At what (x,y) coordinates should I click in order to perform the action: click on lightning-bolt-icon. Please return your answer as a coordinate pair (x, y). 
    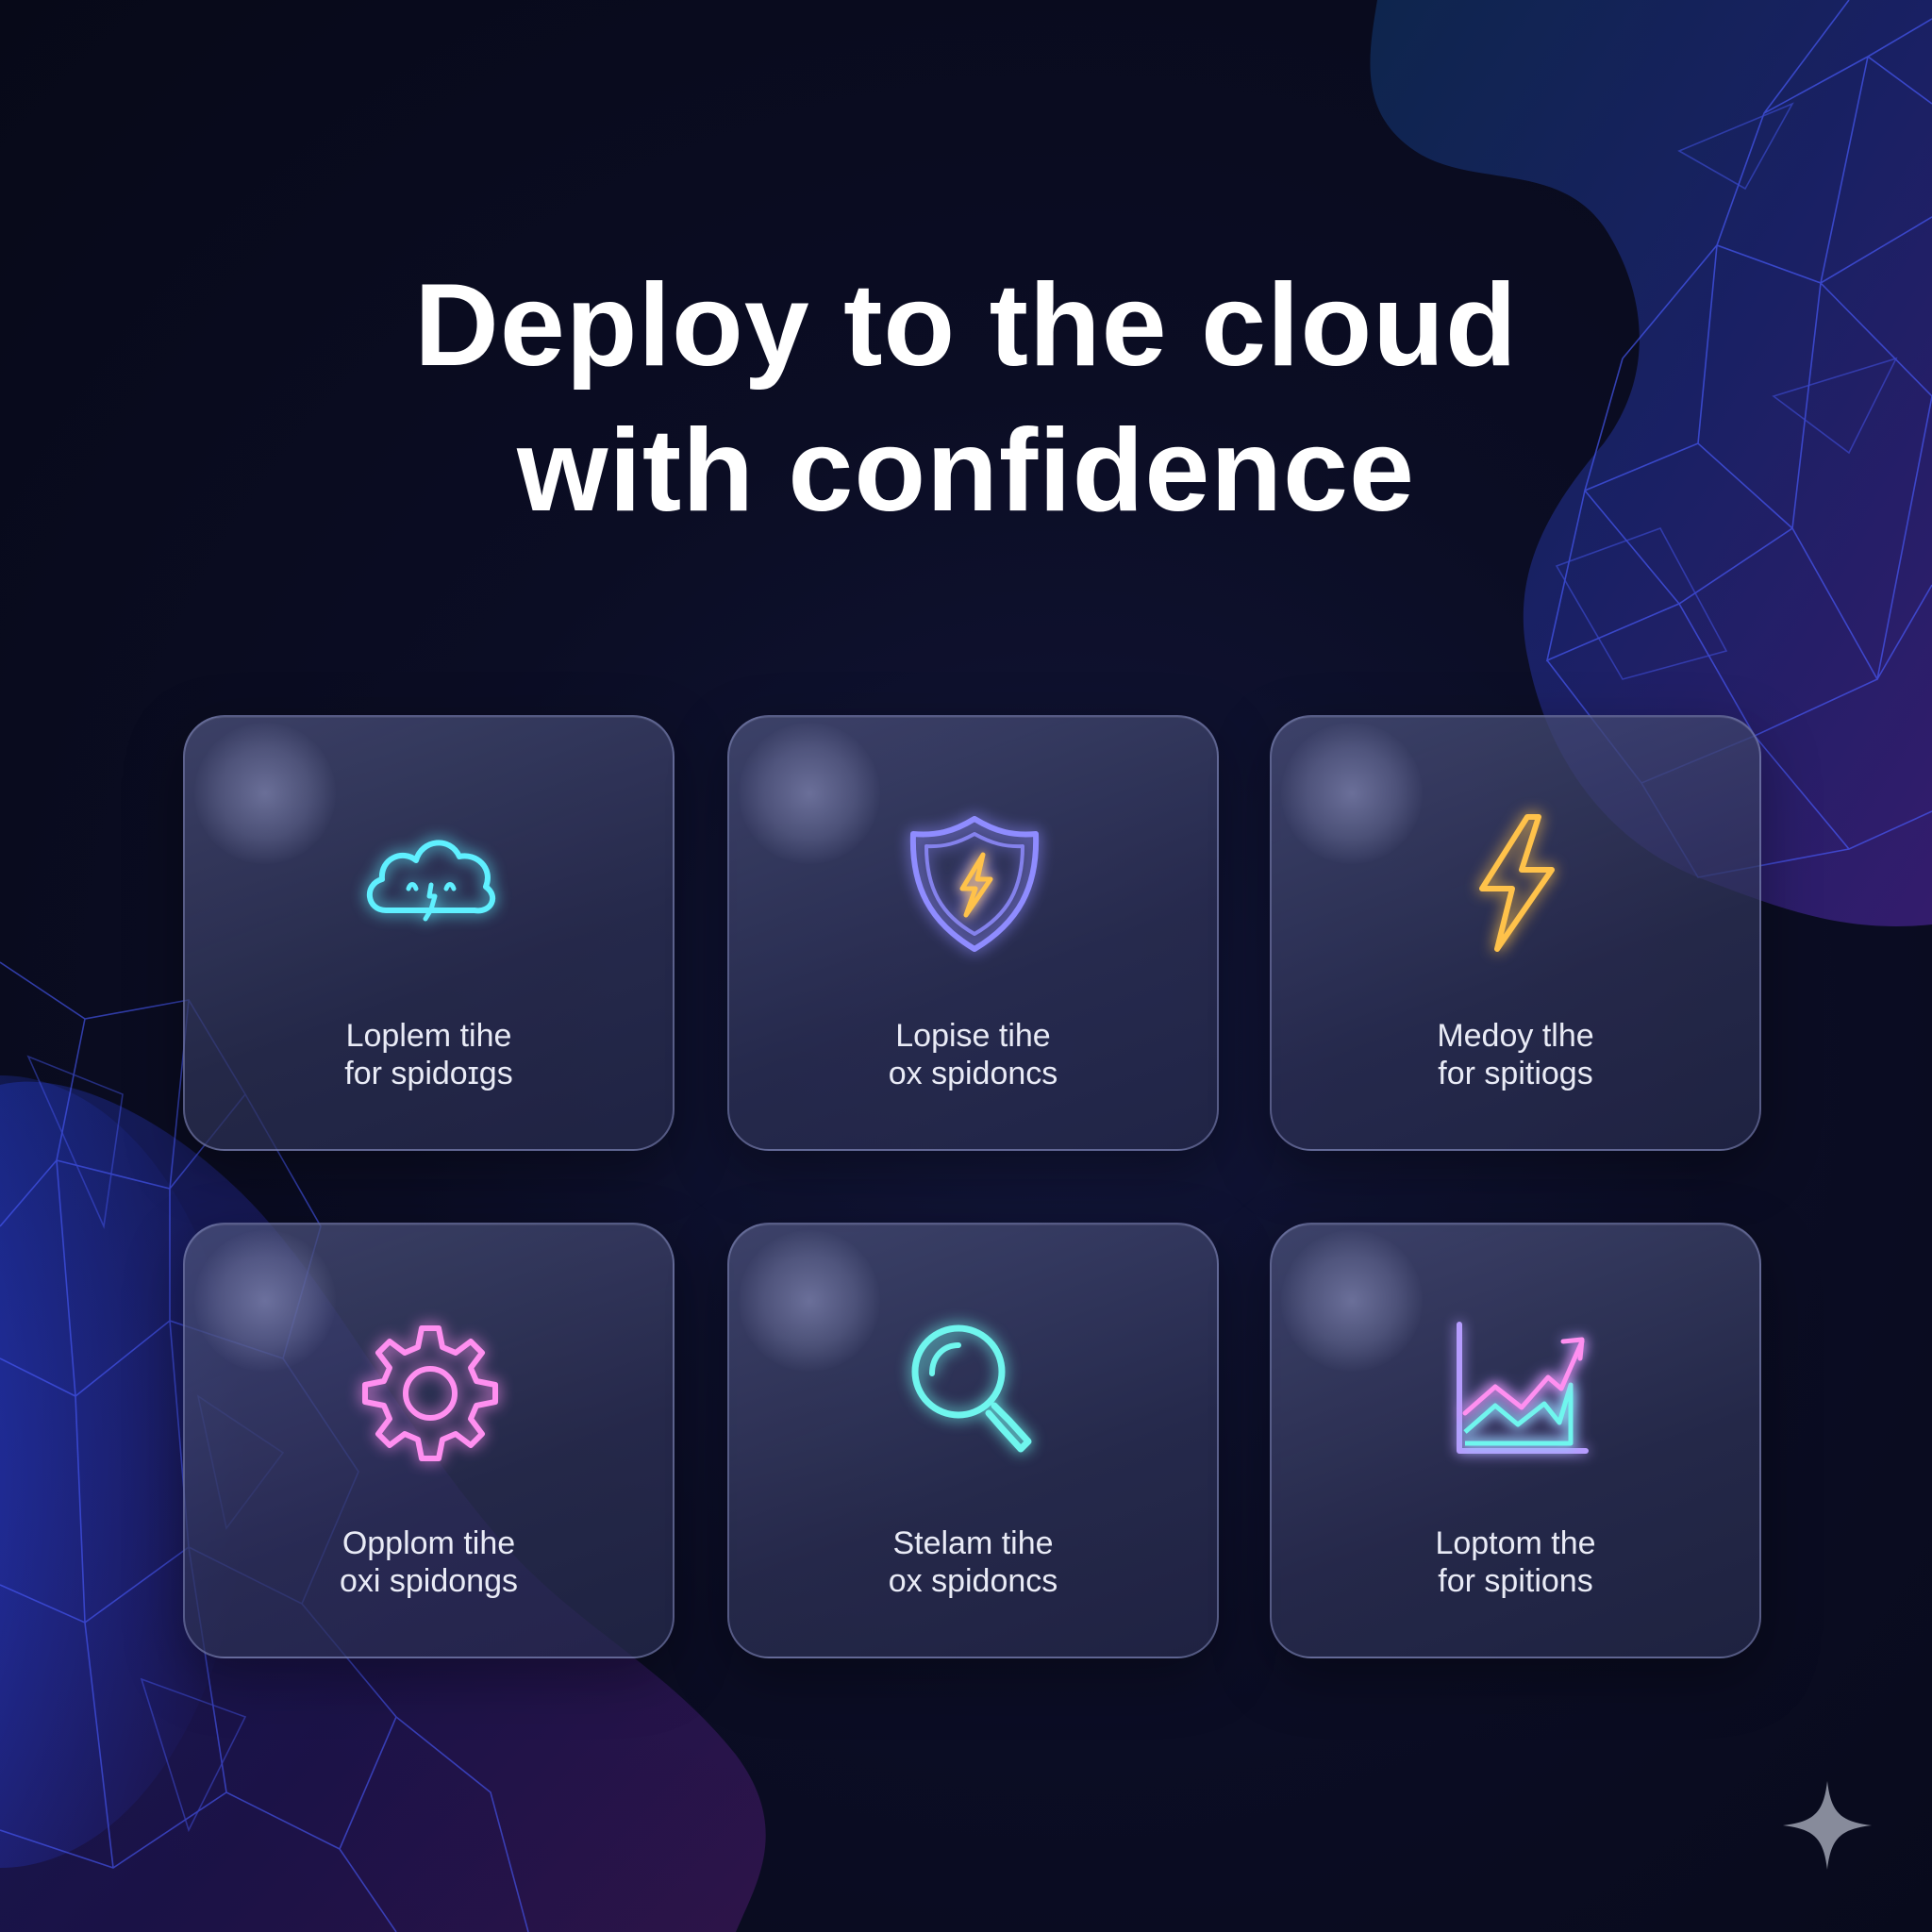
    Looking at the image, I should click on (1517, 882).